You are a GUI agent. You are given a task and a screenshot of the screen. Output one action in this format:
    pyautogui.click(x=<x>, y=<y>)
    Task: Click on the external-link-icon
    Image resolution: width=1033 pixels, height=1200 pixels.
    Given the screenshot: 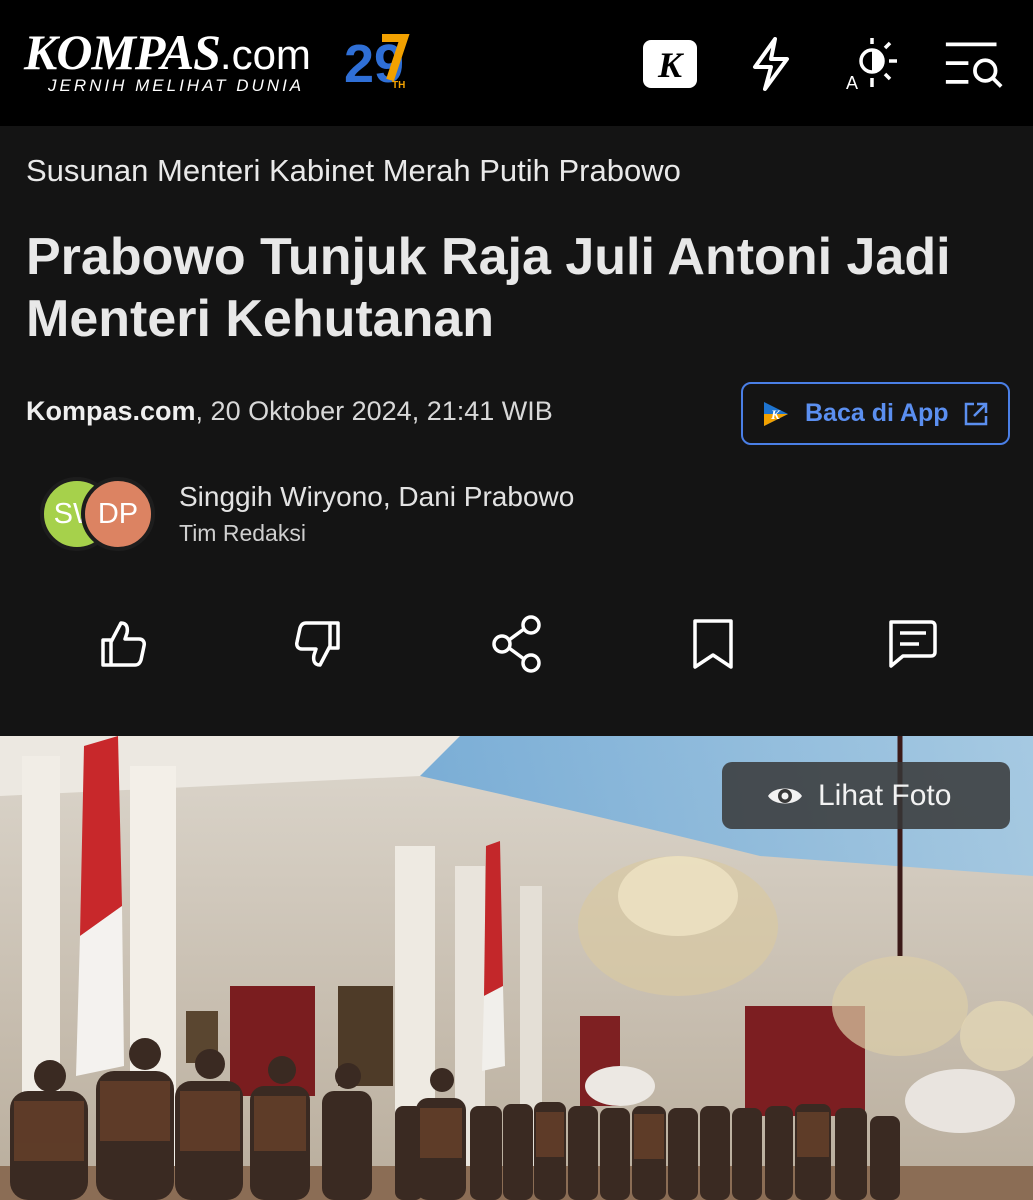 What is the action you would take?
    pyautogui.click(x=975, y=413)
    